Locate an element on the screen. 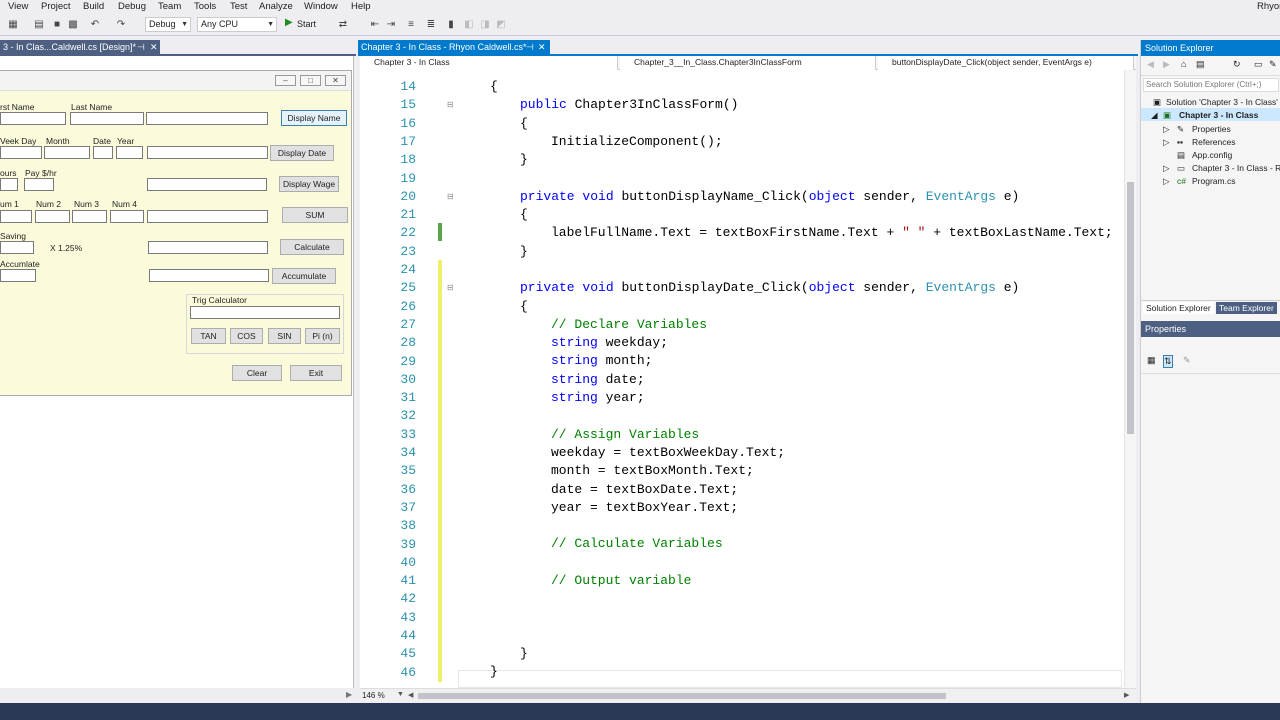 This screenshot has height=720, width=1280. project-dropdown: Chapter 3 - In Class is located at coordinates (489, 63).